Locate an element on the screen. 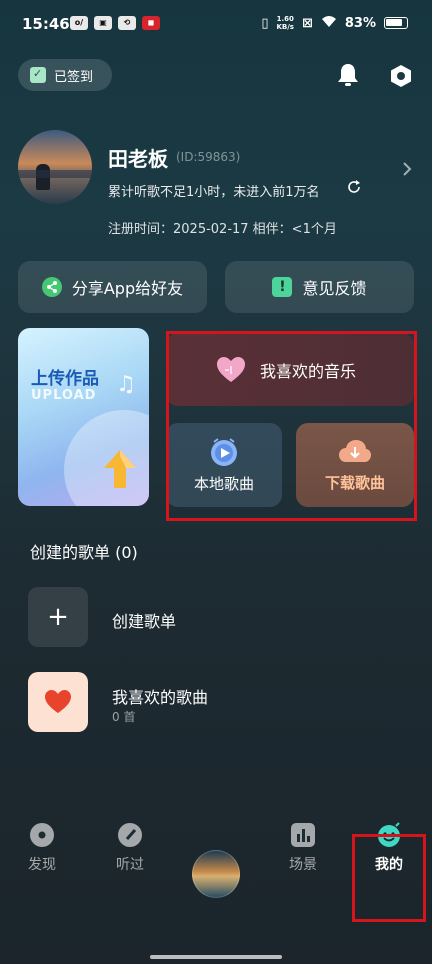 The width and height of the screenshot is (432, 964). nav-scene: 场景 is located at coordinates (303, 848).